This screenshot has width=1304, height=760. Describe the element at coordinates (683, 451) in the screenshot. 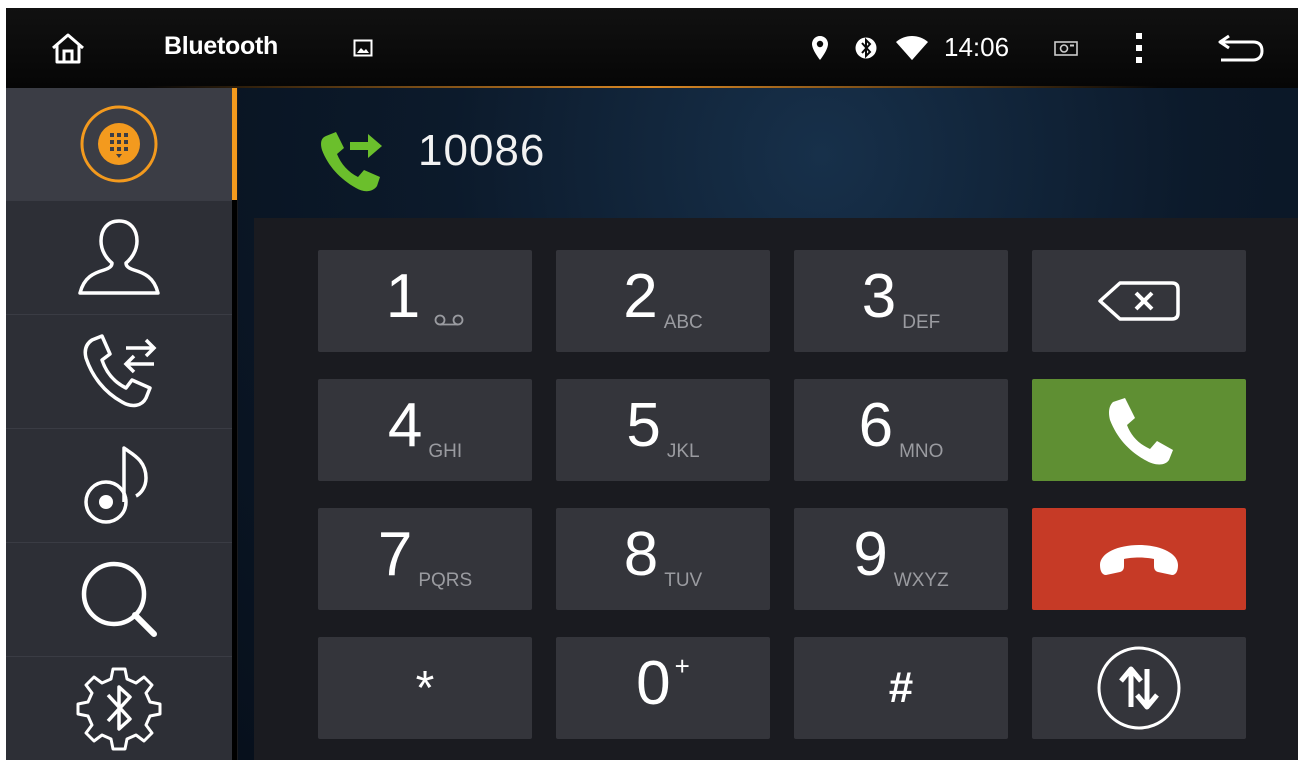

I see `key-letters: JKL` at that location.